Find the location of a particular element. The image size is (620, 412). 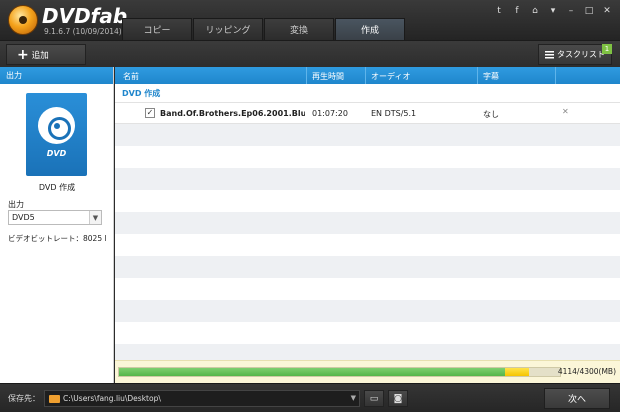

window-controls: t f ⌂ ▾ – □ ✕ is located at coordinates (553, 11).